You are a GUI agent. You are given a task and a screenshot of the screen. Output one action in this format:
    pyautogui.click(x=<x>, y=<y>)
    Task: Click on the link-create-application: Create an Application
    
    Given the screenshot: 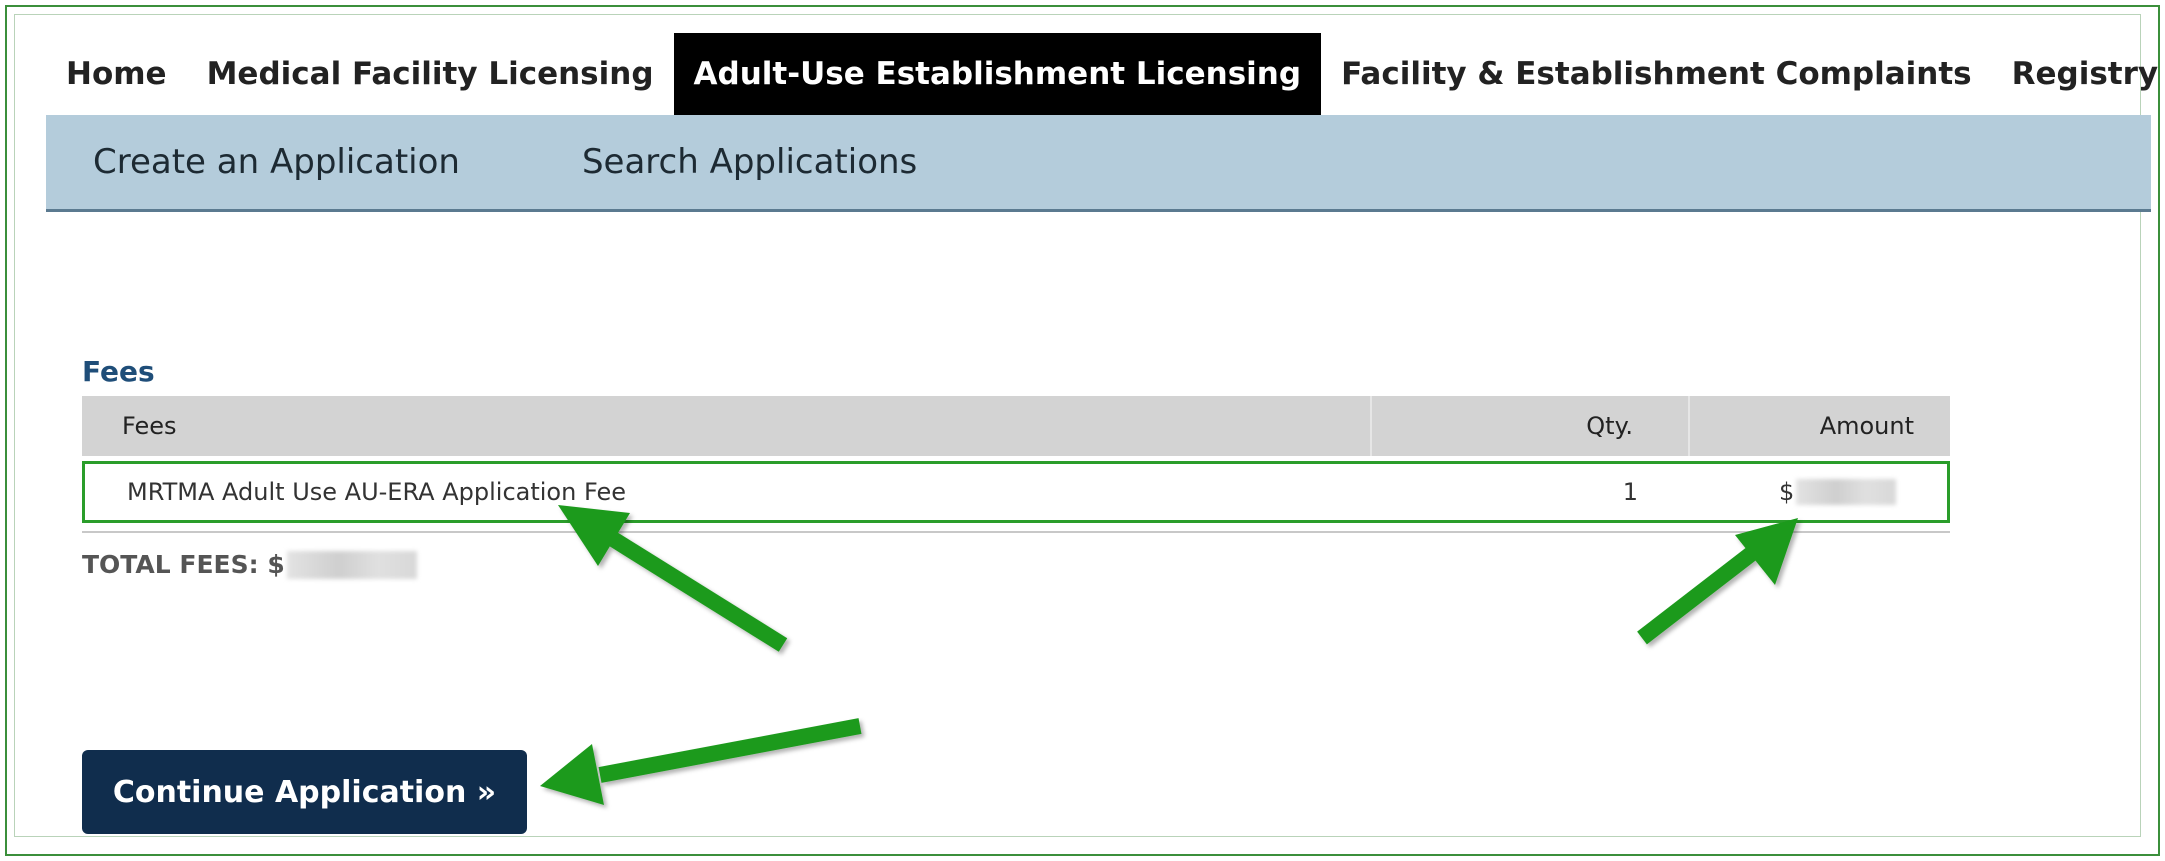 What is the action you would take?
    pyautogui.click(x=276, y=162)
    